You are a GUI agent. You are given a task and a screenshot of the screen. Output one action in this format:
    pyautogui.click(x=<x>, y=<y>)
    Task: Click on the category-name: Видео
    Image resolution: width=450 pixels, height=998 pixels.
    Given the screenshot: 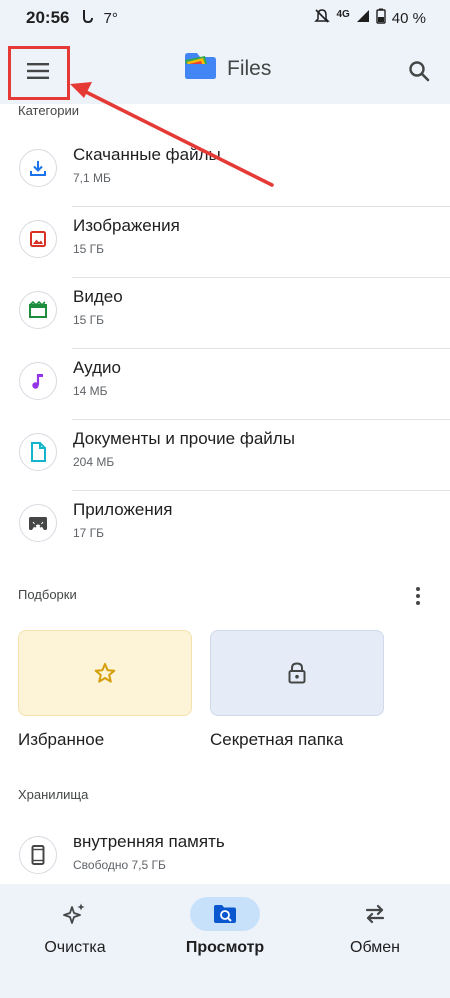 What is the action you would take?
    pyautogui.click(x=98, y=296)
    